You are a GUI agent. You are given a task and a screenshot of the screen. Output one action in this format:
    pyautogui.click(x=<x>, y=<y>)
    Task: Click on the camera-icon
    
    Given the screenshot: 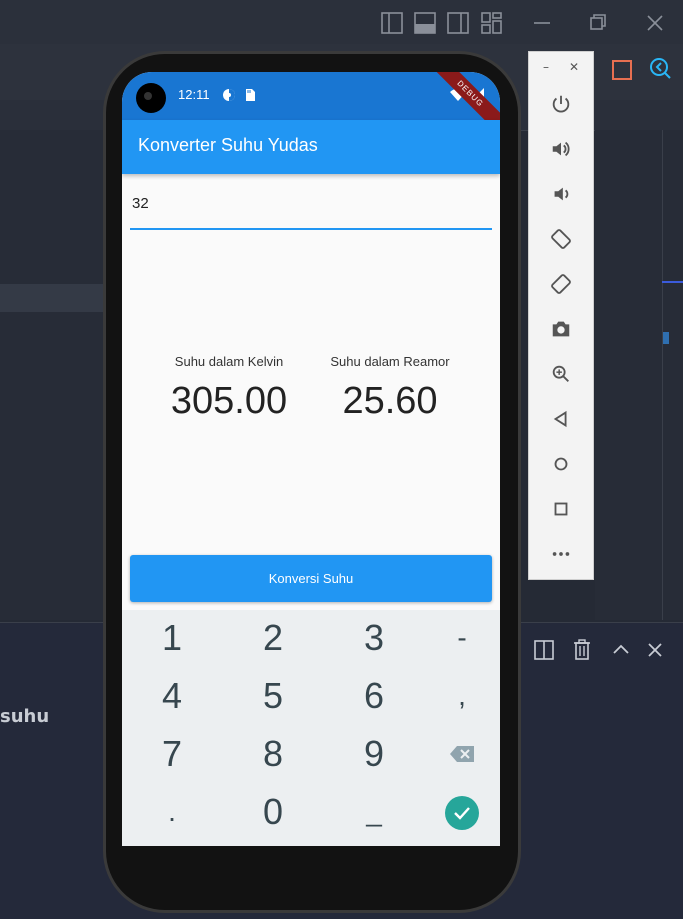 What is the action you would take?
    pyautogui.click(x=561, y=329)
    